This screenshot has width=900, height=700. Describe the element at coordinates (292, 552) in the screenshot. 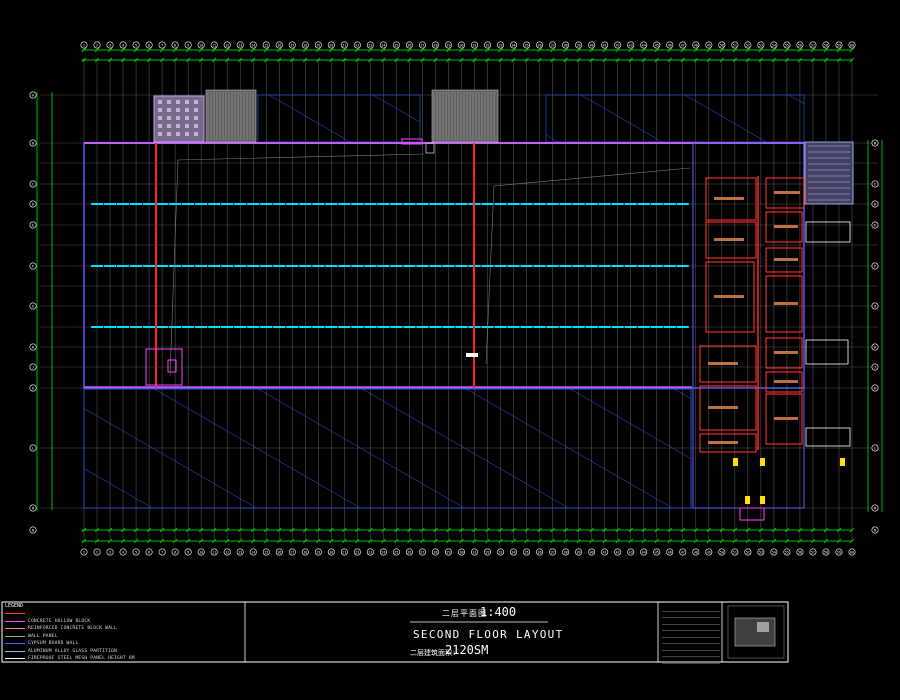

I see `grid-bubble-label: 17` at that location.